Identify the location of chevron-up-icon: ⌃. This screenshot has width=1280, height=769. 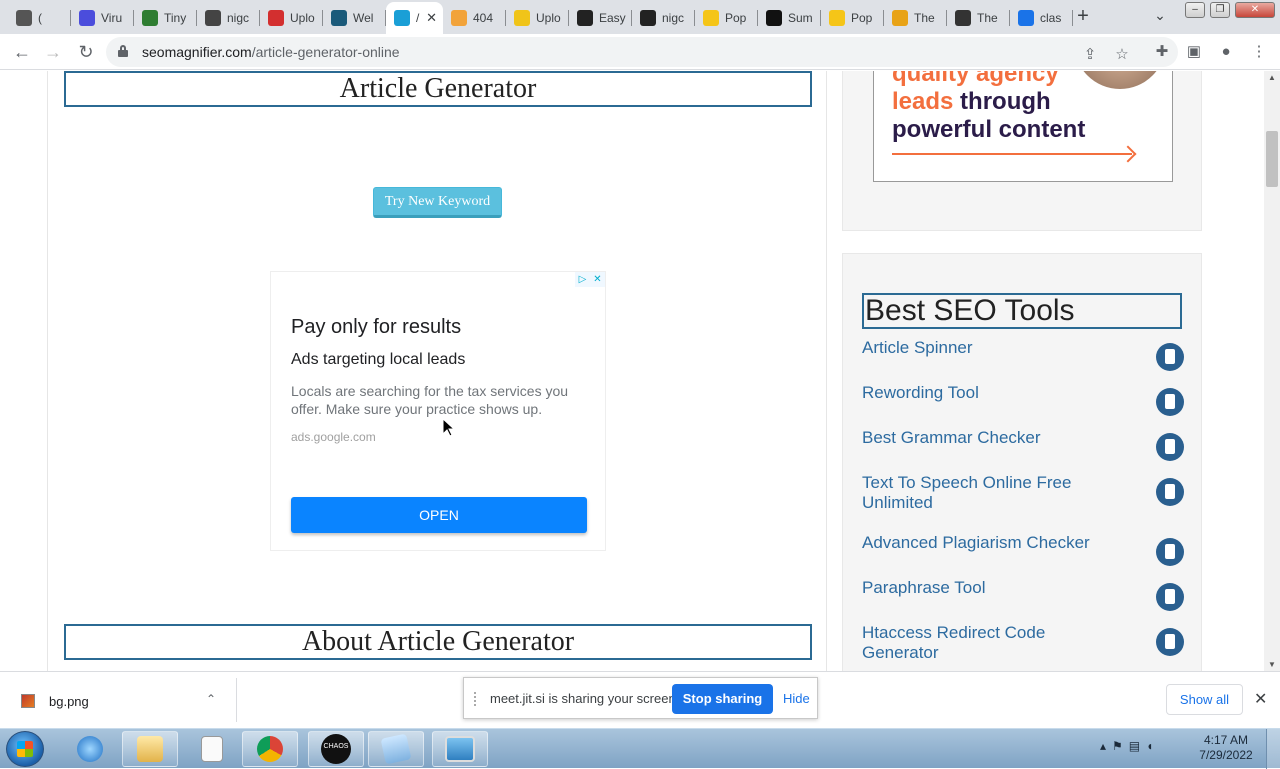
(211, 699).